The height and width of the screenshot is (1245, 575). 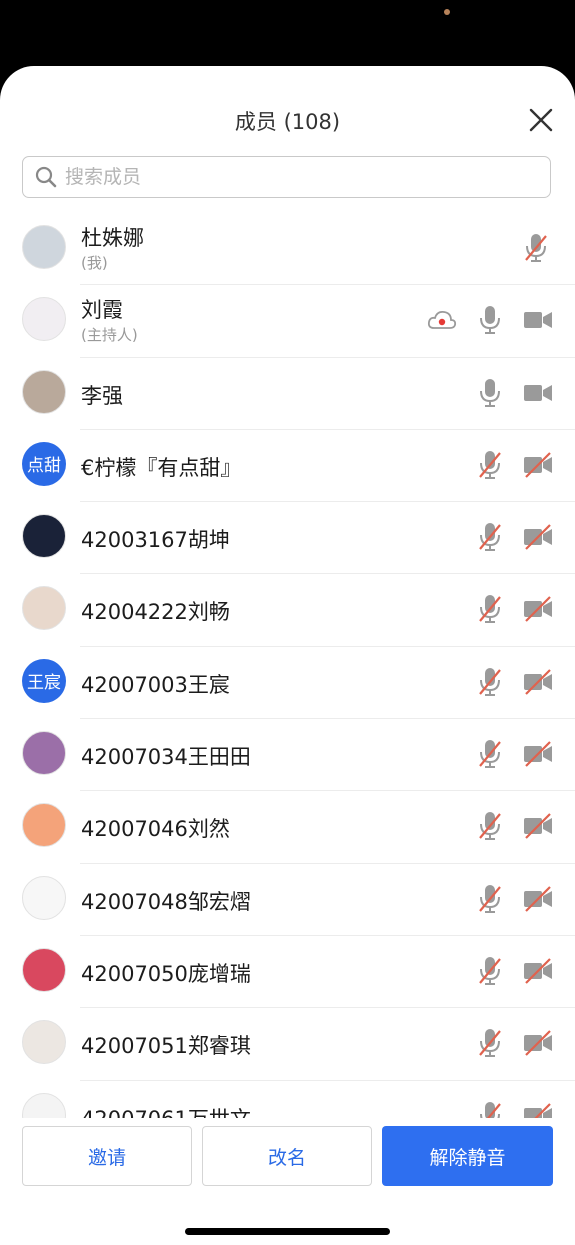 I want to click on unmute-all-button: 解除静音, so click(x=467, y=1156).